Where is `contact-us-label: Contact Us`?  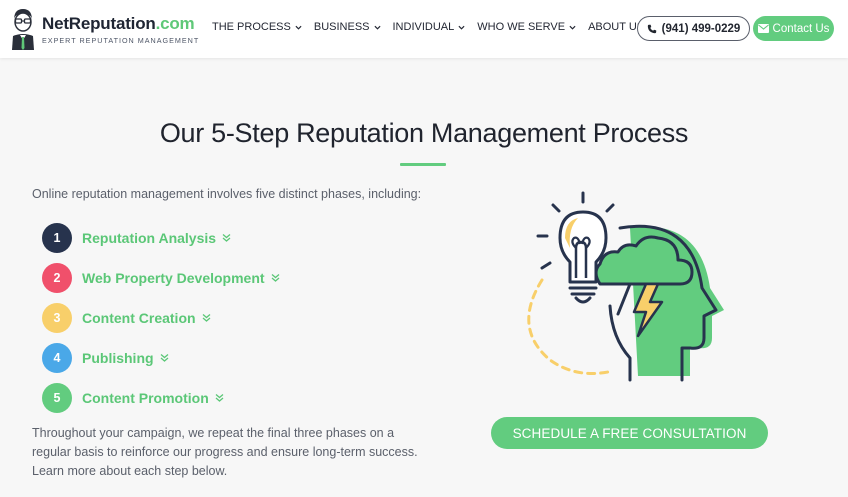 contact-us-label: Contact Us is located at coordinates (801, 28).